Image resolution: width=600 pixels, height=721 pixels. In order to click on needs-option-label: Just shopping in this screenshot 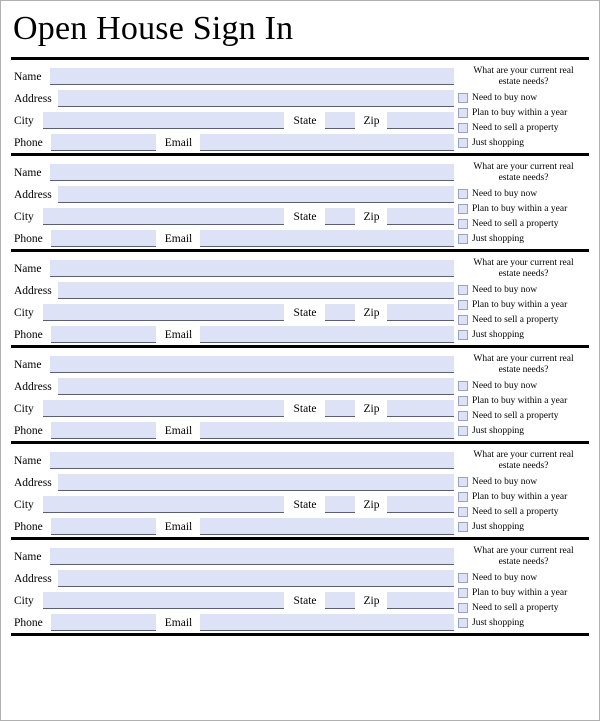, I will do `click(498, 334)`.